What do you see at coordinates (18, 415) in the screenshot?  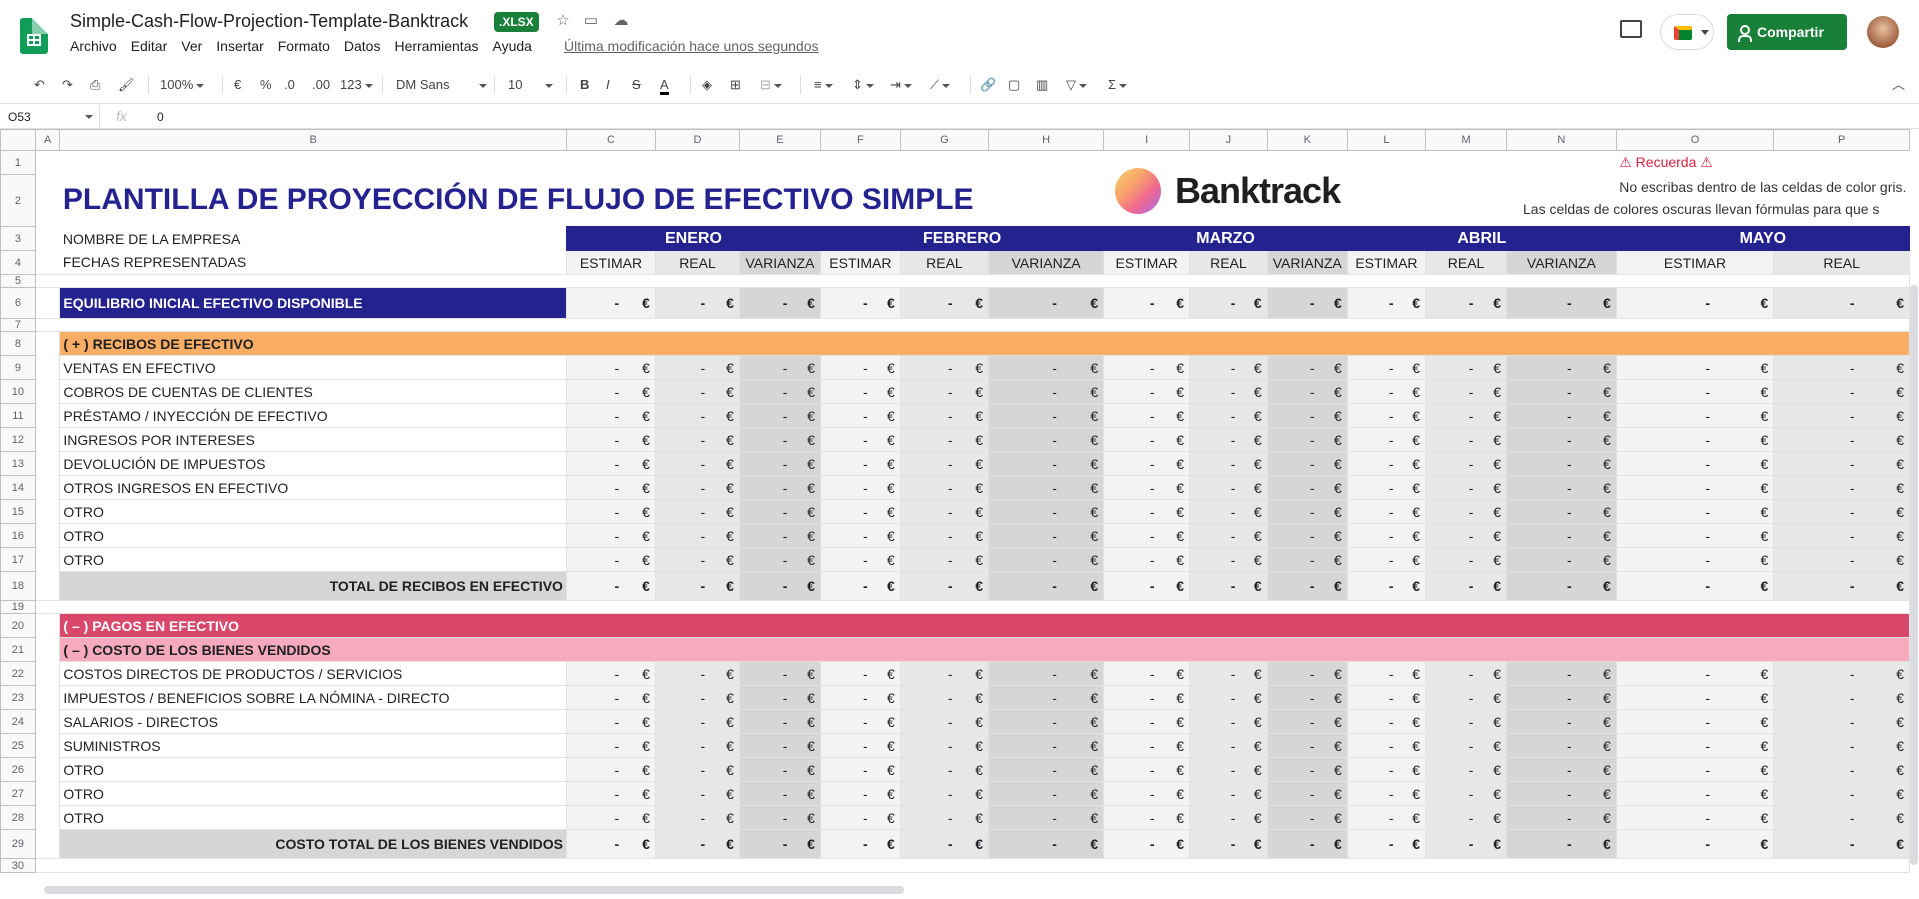 I see `row-header: 11` at bounding box center [18, 415].